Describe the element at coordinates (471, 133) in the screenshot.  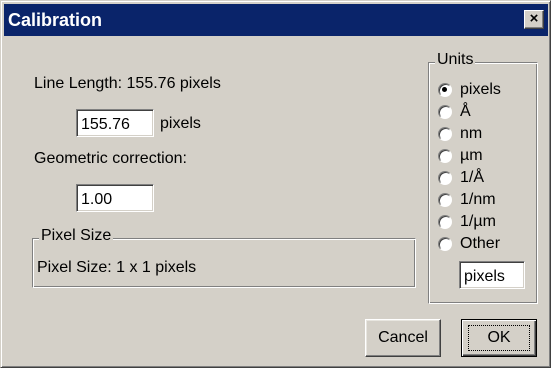
I see `radio-label: nm` at that location.